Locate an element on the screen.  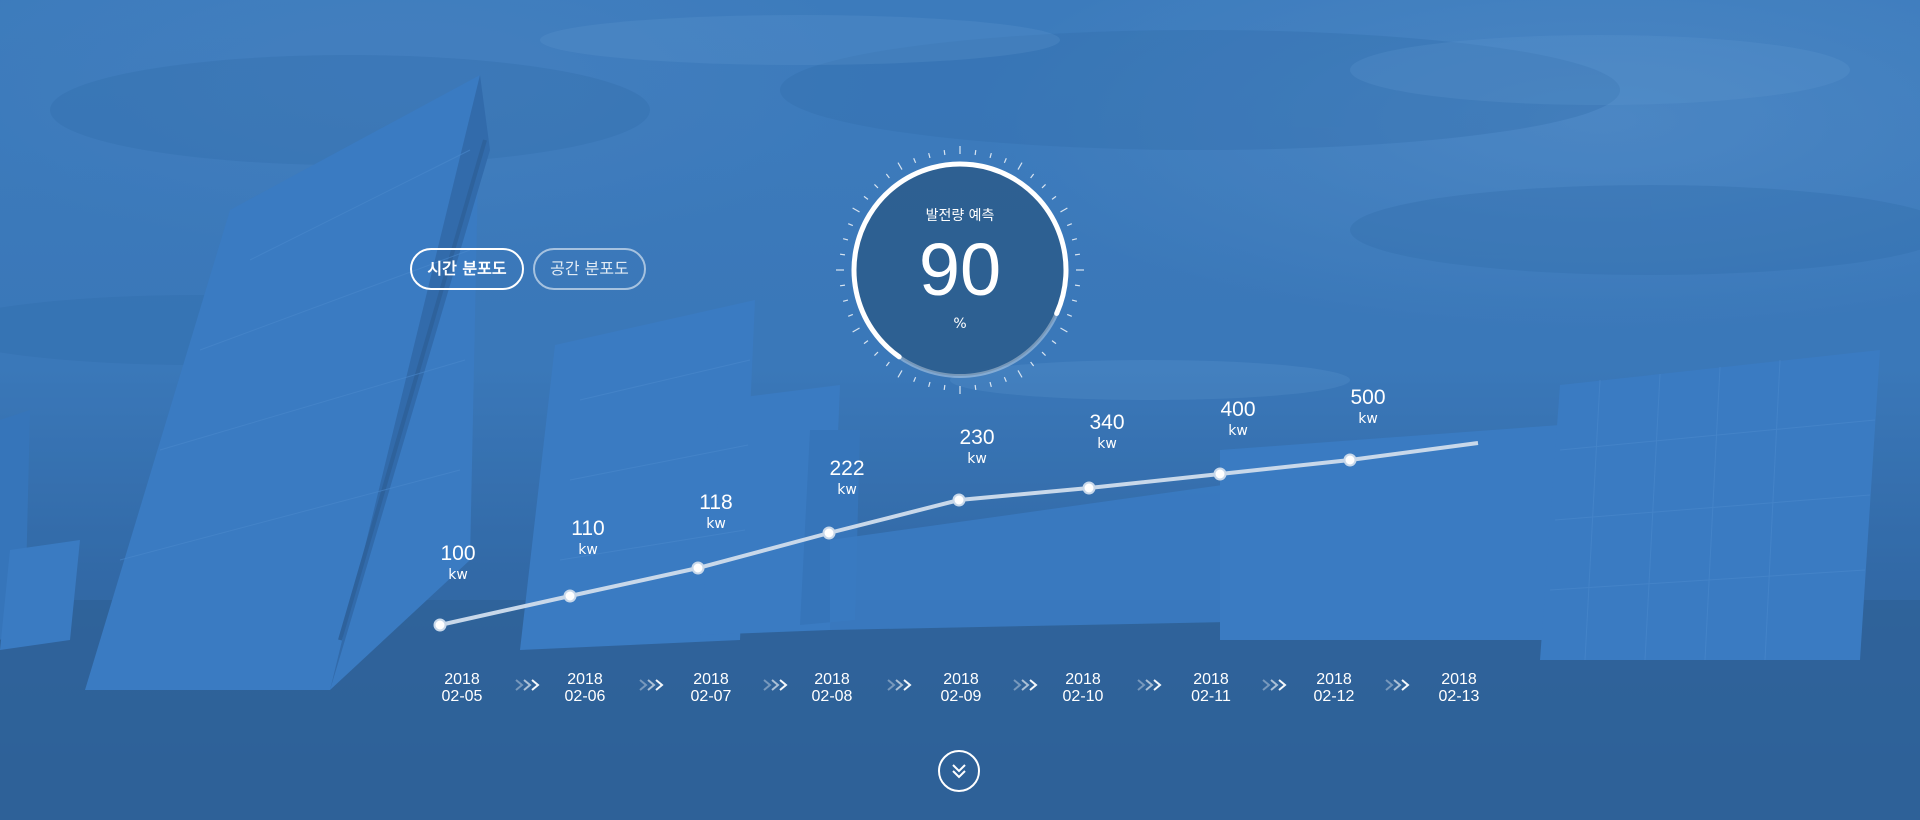
point-label: 222 kw is located at coordinates (847, 478).